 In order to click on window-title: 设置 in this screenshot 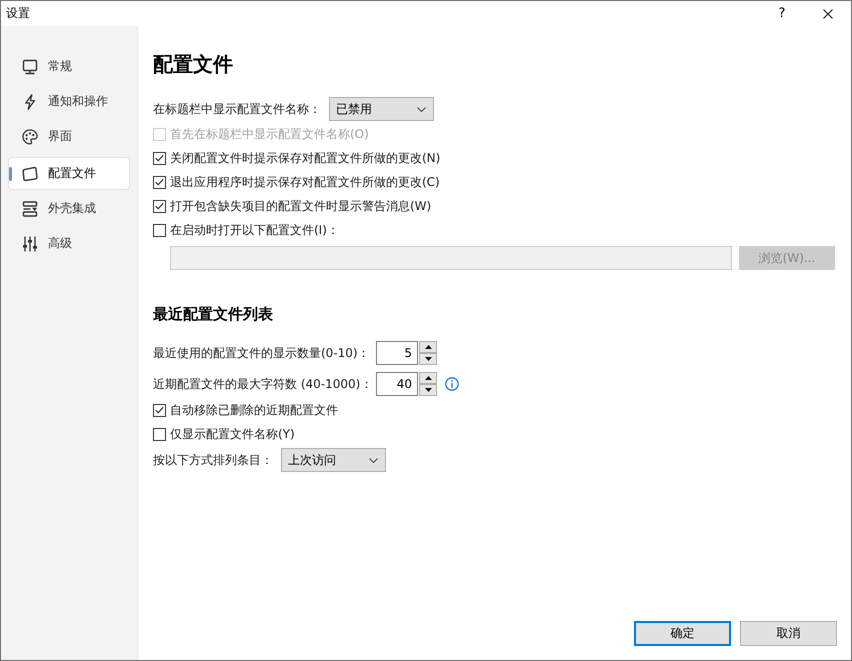, I will do `click(17, 13)`.